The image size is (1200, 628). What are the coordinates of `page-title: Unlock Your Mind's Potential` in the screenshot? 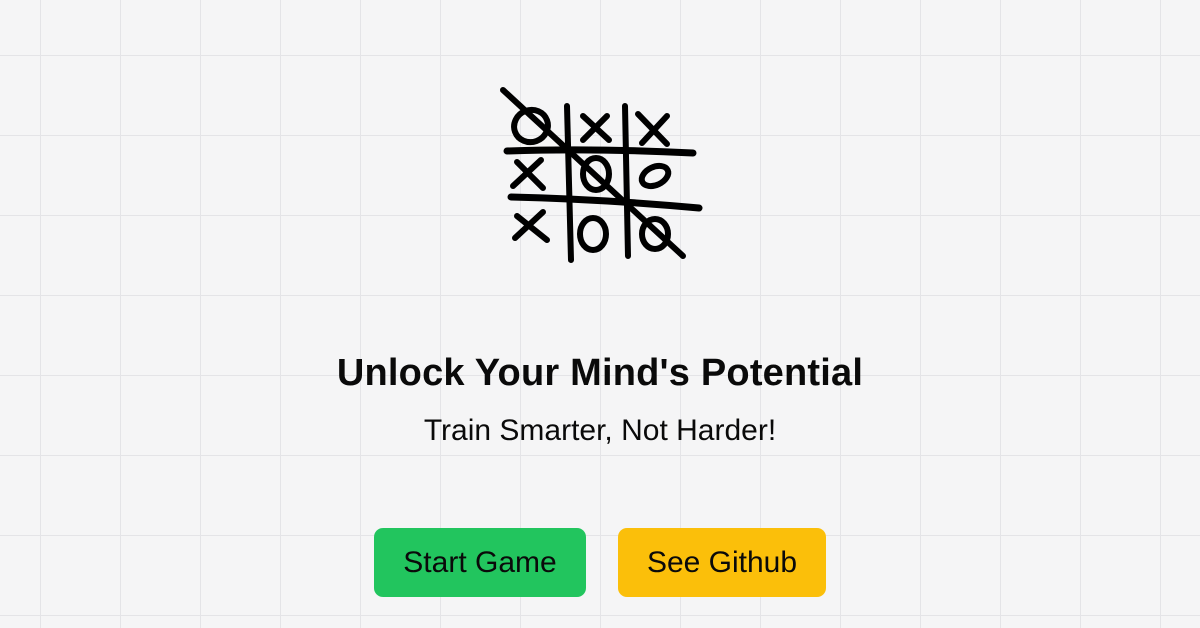 It's located at (600, 373).